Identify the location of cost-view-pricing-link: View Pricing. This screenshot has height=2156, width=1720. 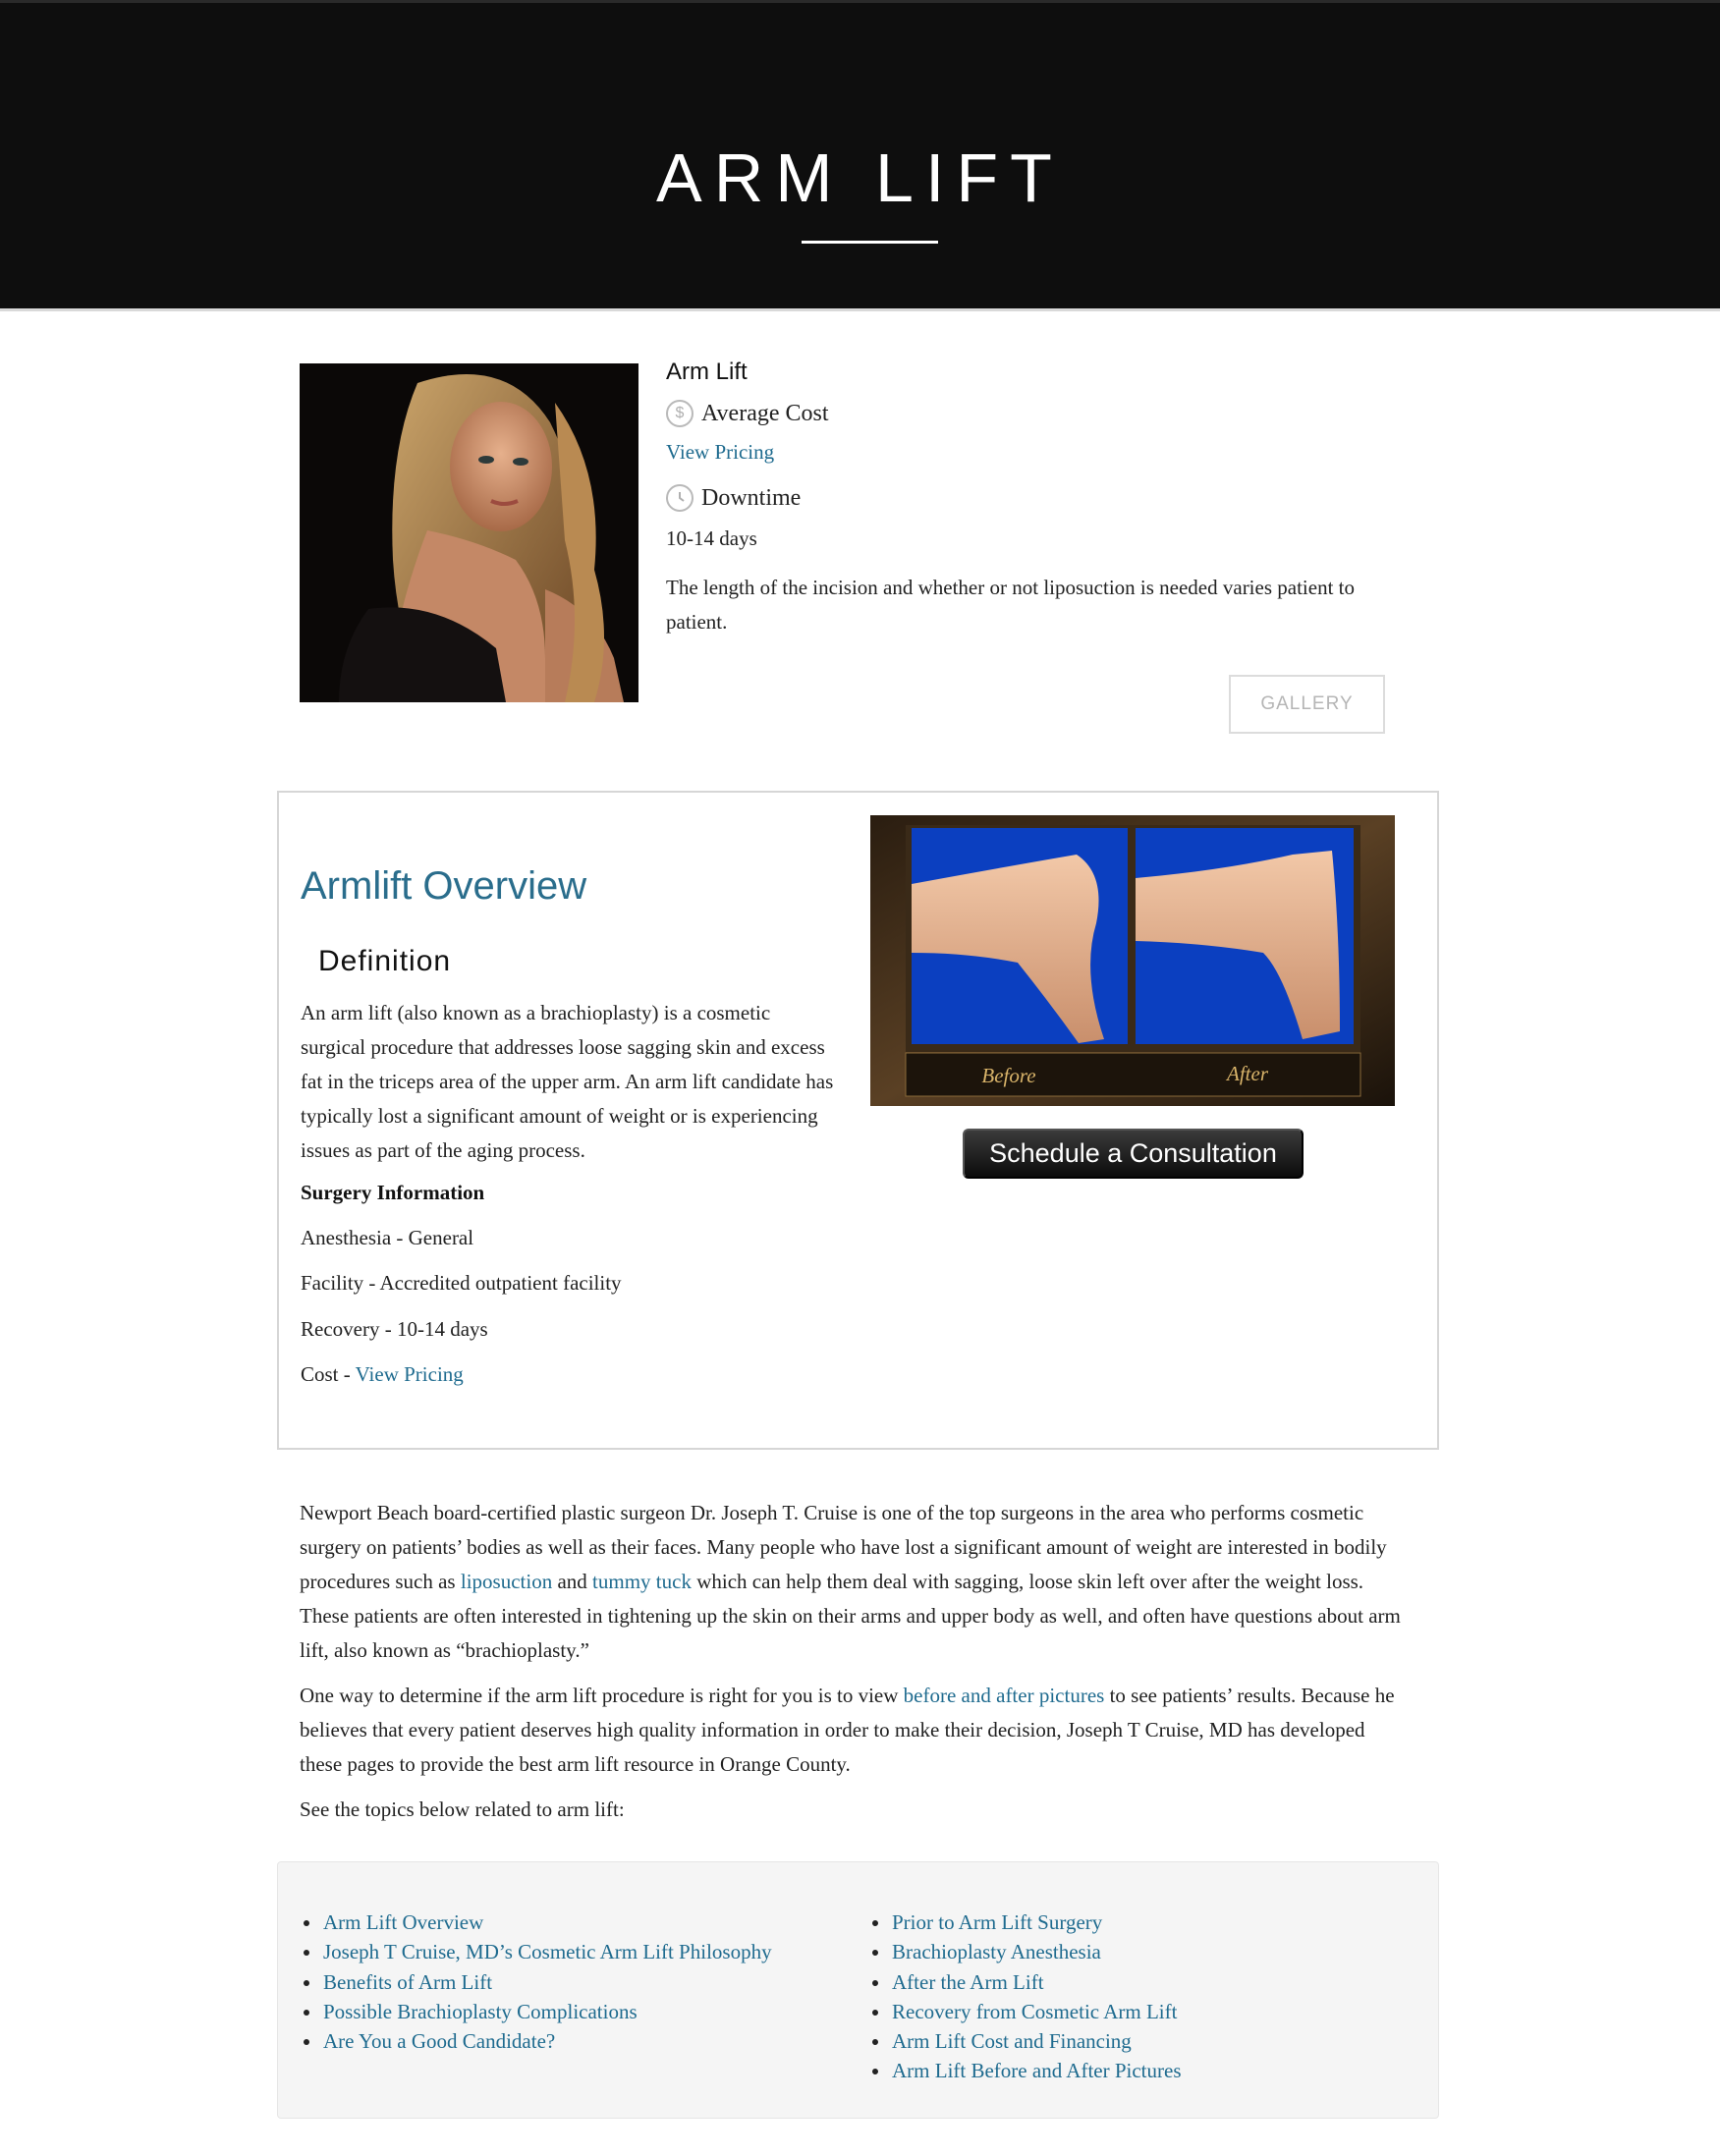
(410, 1374).